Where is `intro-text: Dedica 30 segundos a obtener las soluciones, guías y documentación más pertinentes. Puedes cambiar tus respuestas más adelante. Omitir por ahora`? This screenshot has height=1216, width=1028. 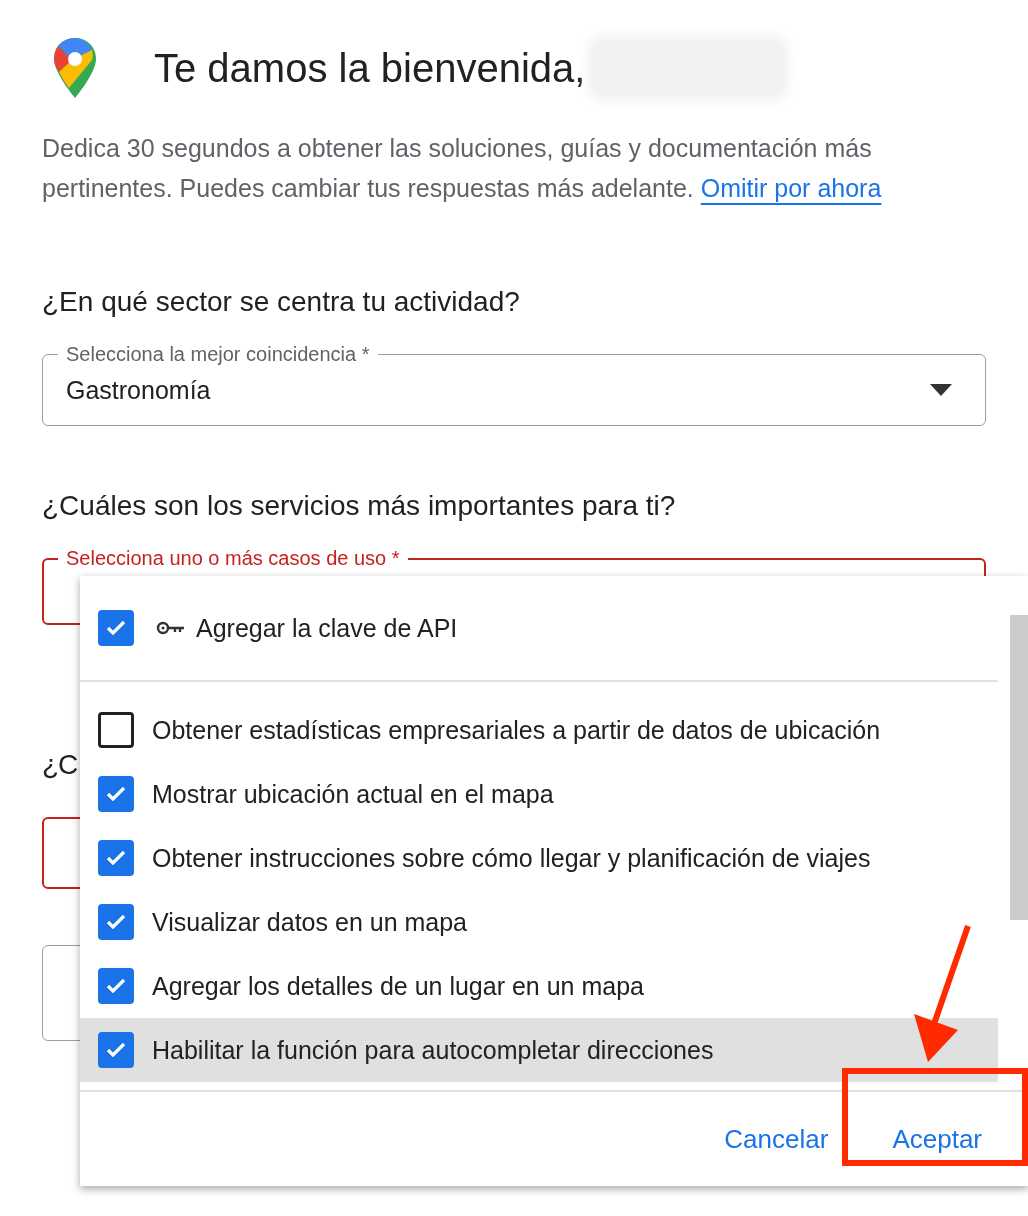 intro-text: Dedica 30 segundos a obtener las soluciones, guías y documentación más pertinentes. Puedes cambiar tus respuestas más adelante. Omitir por ahora is located at coordinates (462, 168).